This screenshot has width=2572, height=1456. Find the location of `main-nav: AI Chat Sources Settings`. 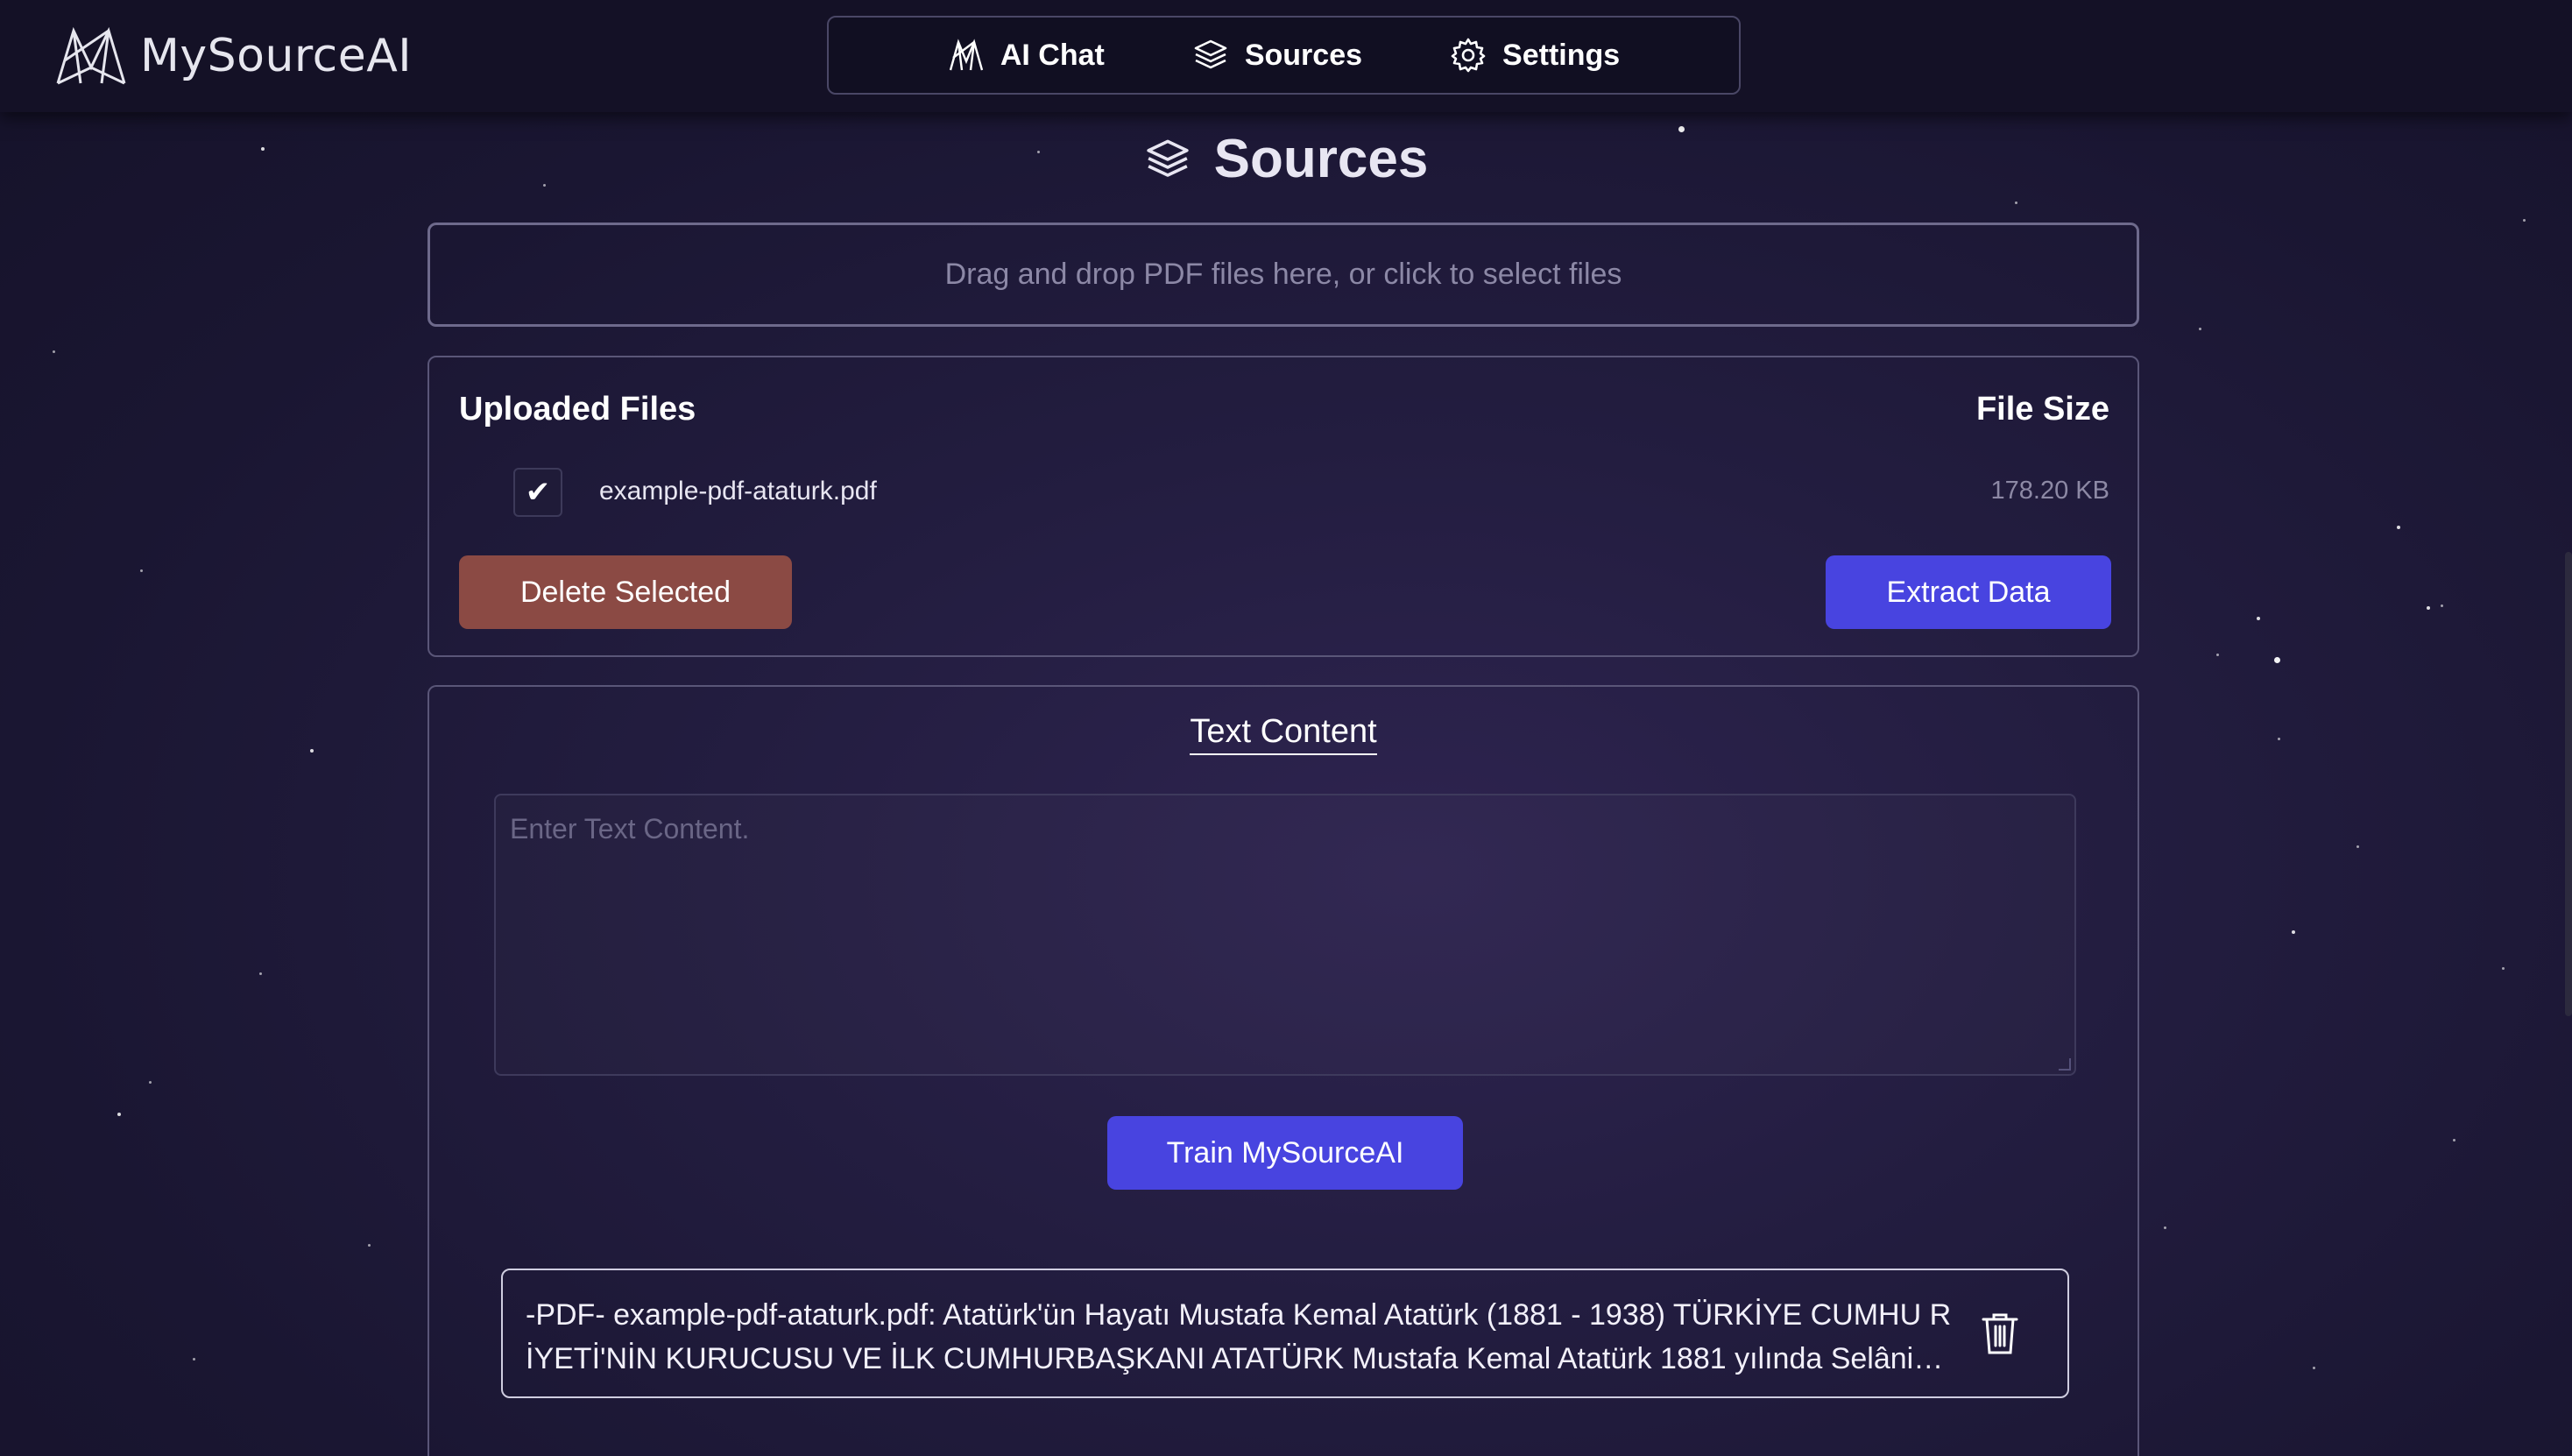

main-nav: AI Chat Sources Settings is located at coordinates (1284, 55).